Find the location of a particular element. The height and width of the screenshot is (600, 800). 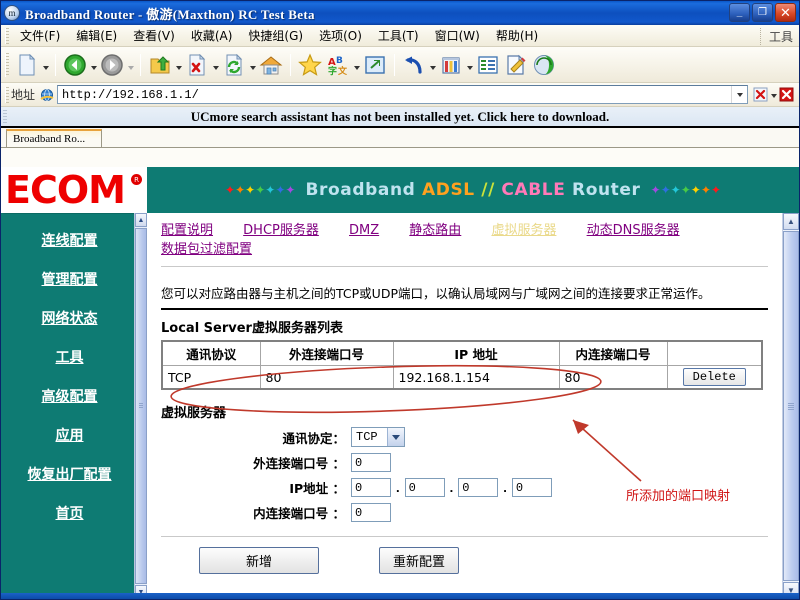

reset-button: 重新配置 is located at coordinates (419, 560).